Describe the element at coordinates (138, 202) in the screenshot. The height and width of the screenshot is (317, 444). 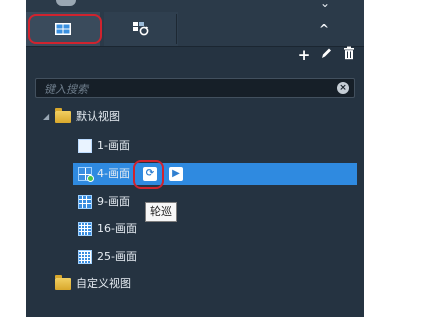
I see `tree-item-layout-9: 9-画面` at that location.